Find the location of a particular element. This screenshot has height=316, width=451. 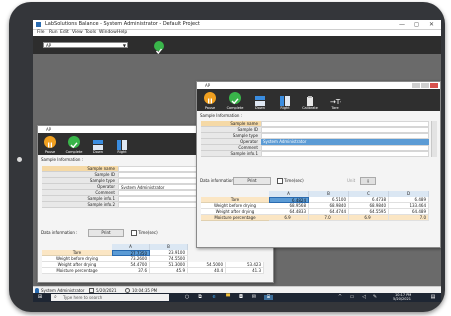

edge-icon: e is located at coordinates (214, 297).